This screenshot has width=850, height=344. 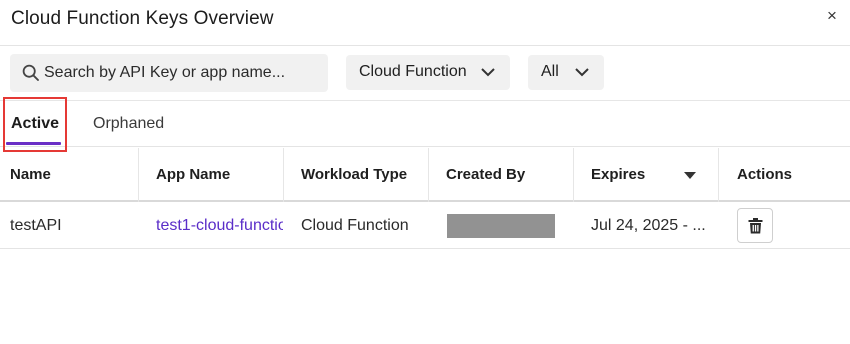 I want to click on tab-orphaned: Orphaned, so click(x=128, y=124).